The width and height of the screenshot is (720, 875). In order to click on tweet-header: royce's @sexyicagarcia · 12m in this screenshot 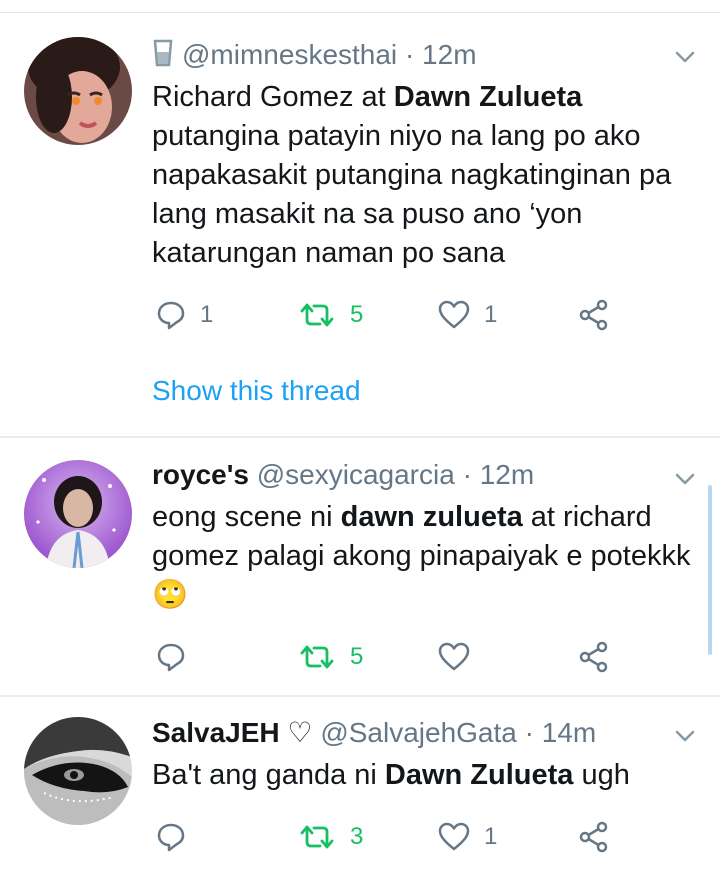, I will do `click(343, 475)`.